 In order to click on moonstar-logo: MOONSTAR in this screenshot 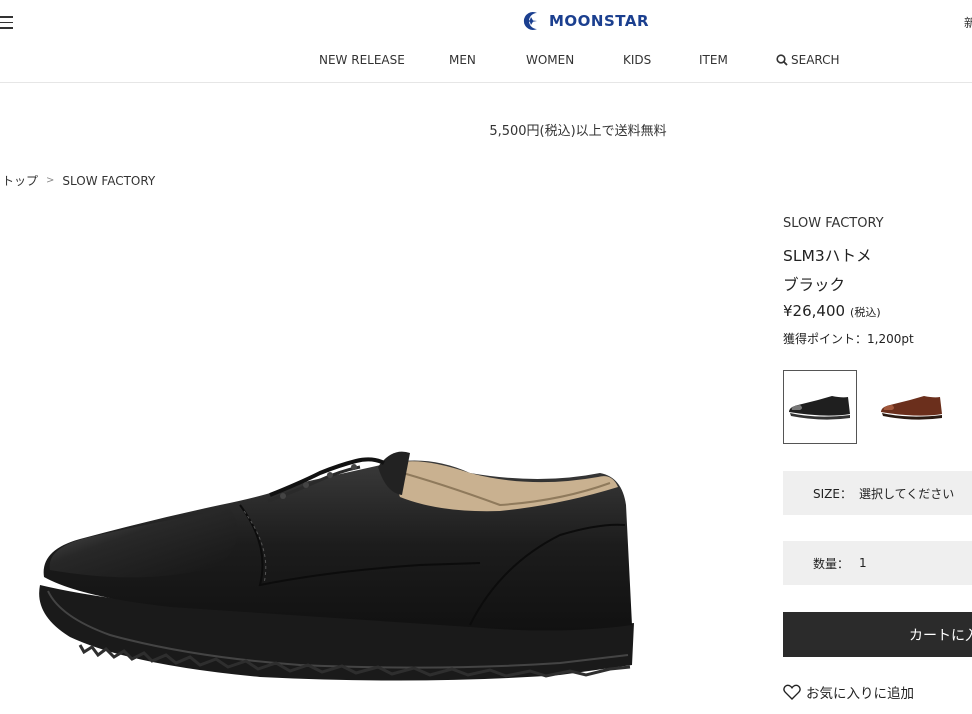, I will do `click(585, 21)`.